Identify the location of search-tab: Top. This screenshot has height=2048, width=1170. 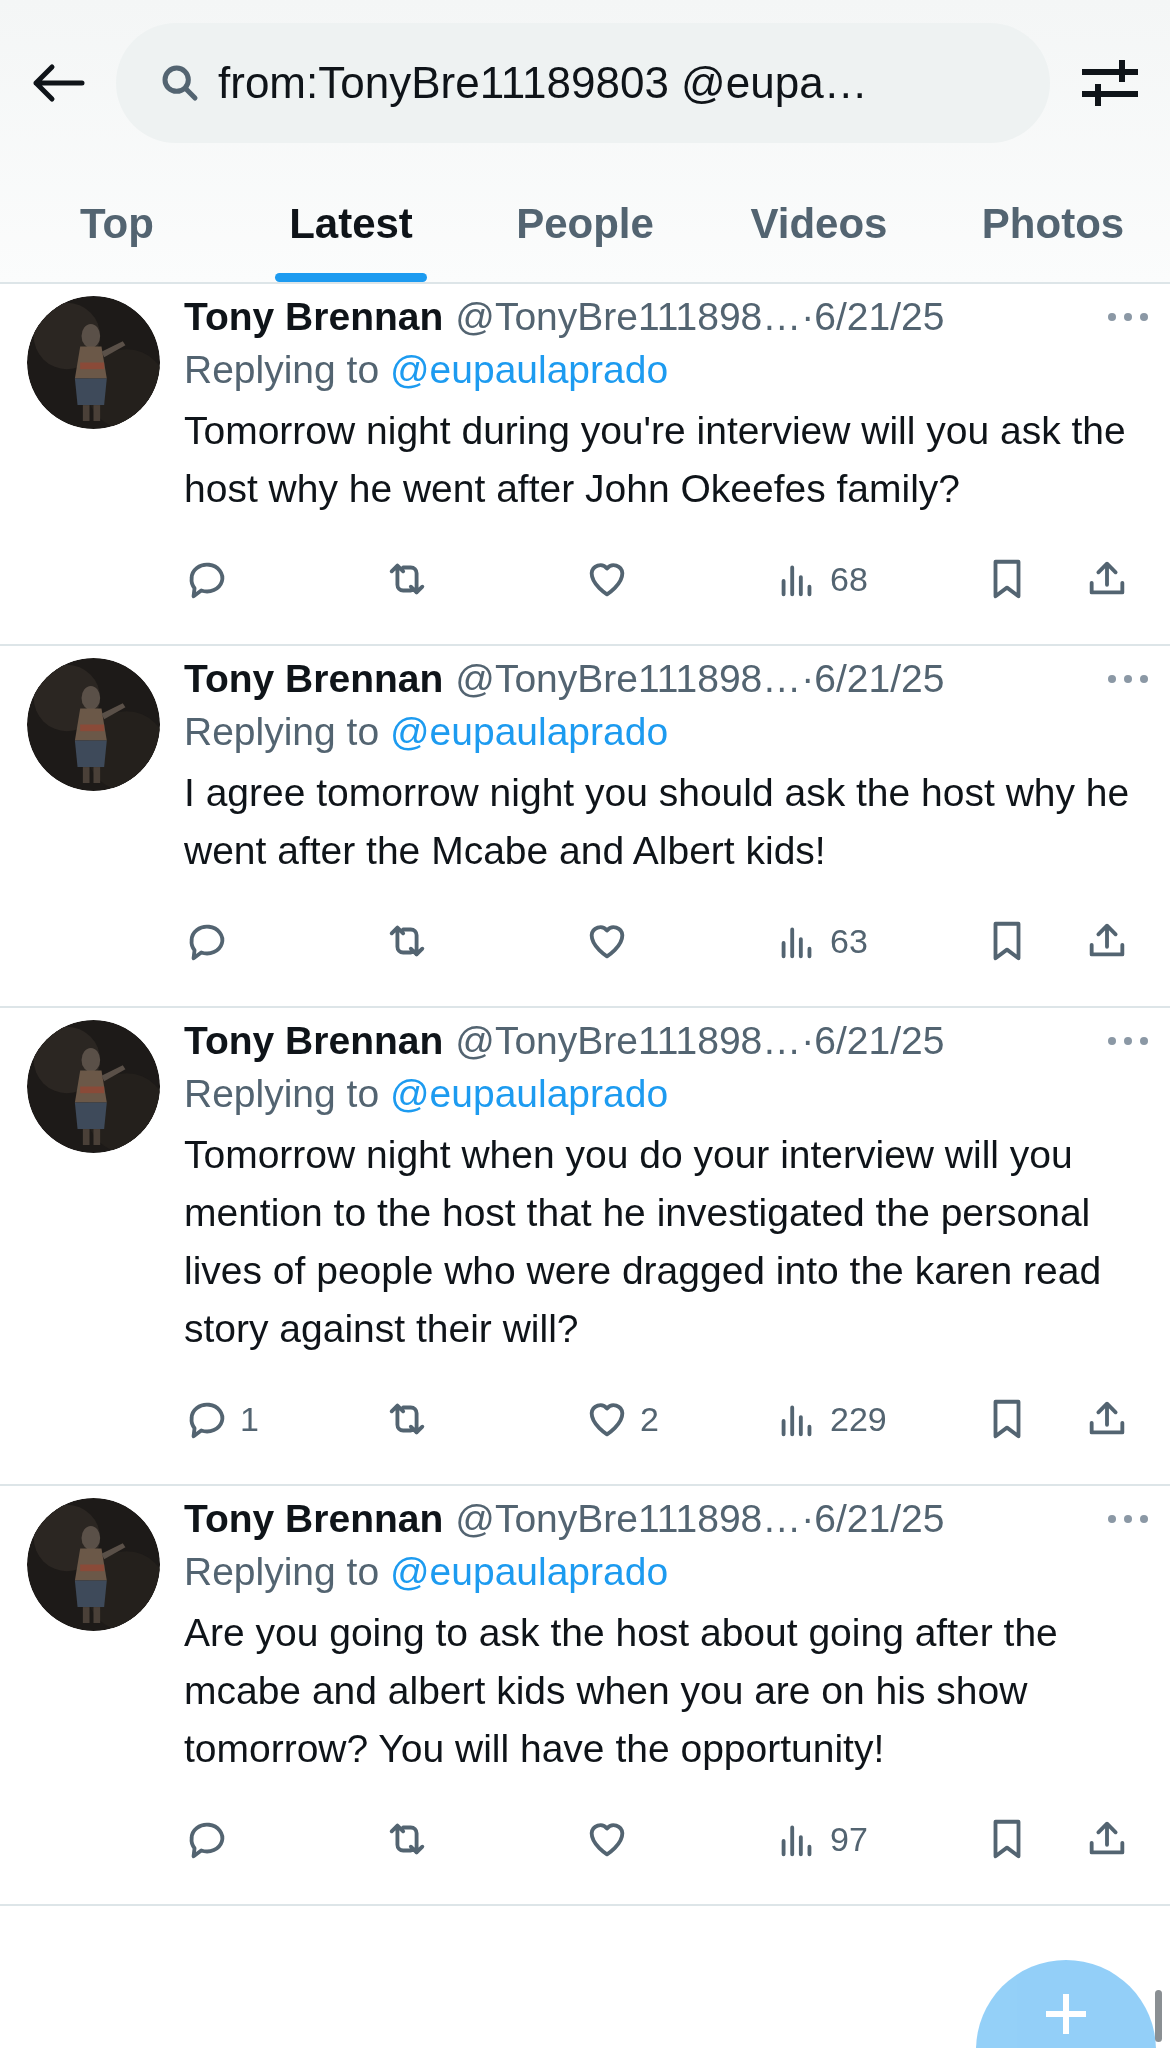
(117, 224).